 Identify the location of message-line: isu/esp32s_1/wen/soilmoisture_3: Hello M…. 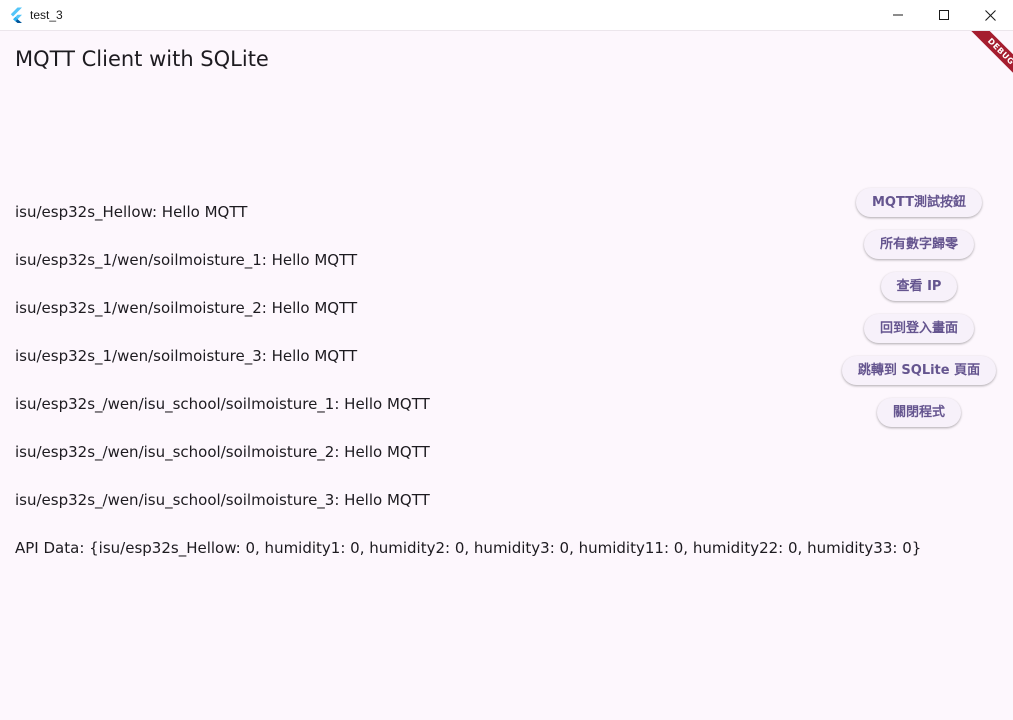
(186, 356).